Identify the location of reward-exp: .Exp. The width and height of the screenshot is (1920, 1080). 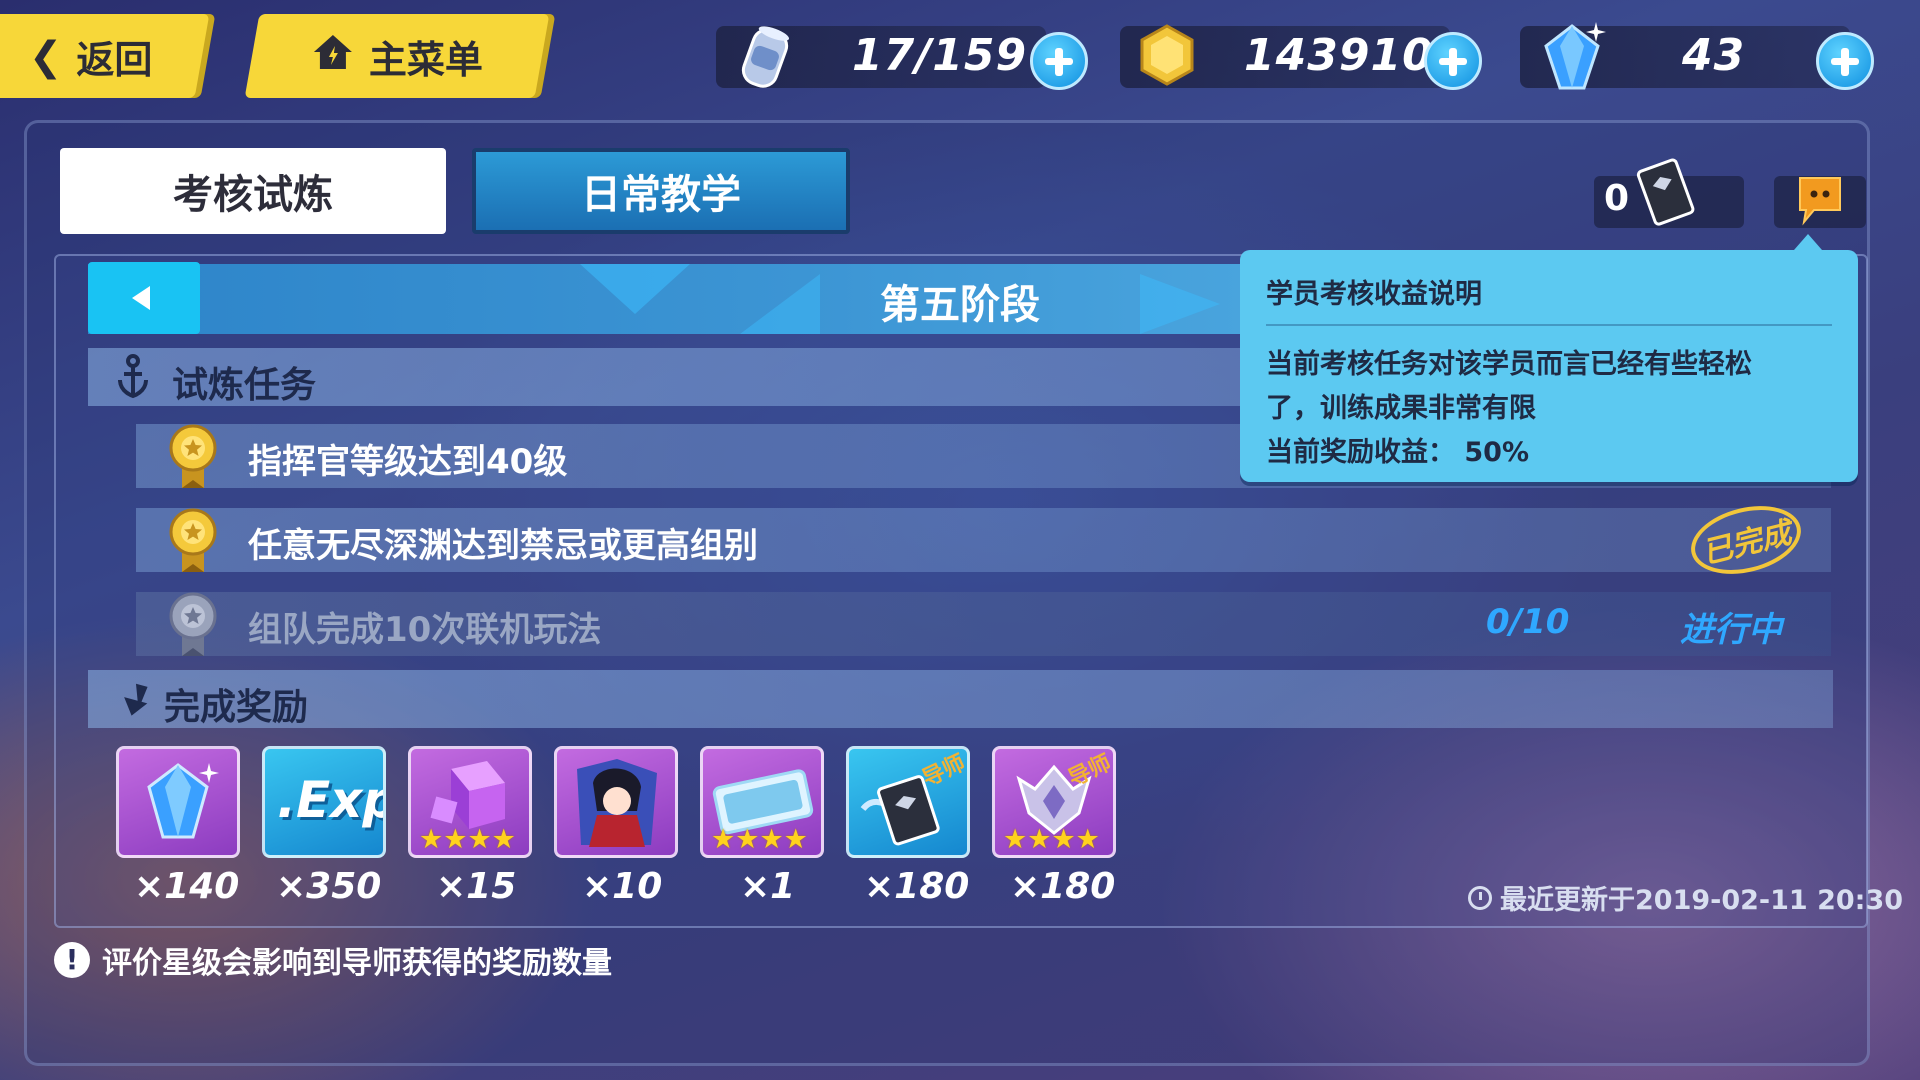
(324, 802).